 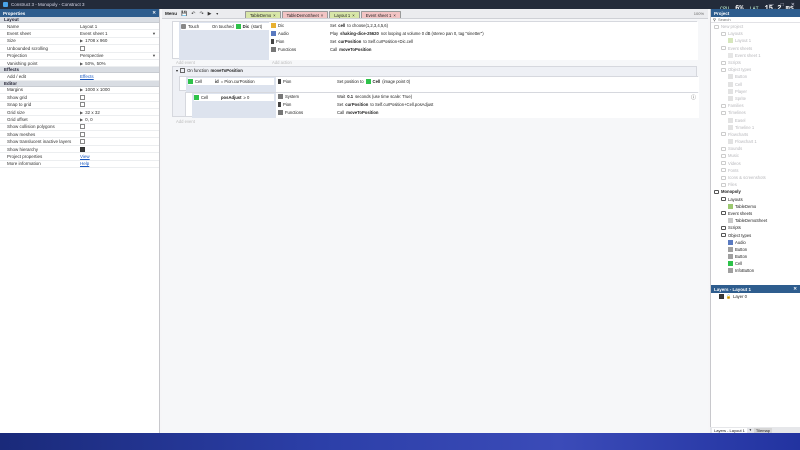 I want to click on name-value: Layout 1, so click(x=88, y=26).